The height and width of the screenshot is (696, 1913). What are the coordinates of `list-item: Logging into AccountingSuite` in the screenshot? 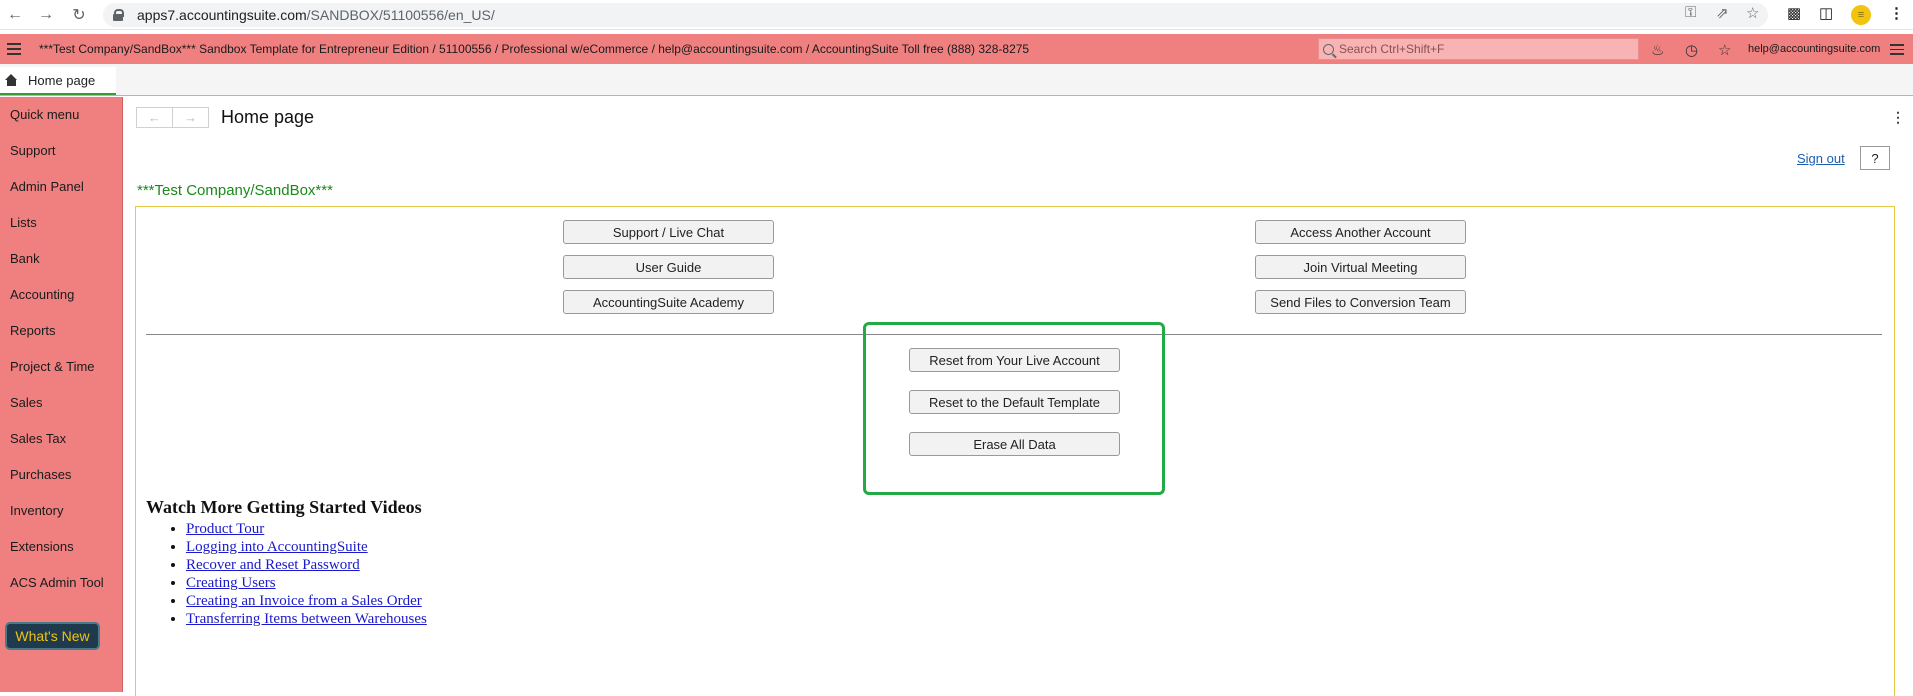 It's located at (306, 547).